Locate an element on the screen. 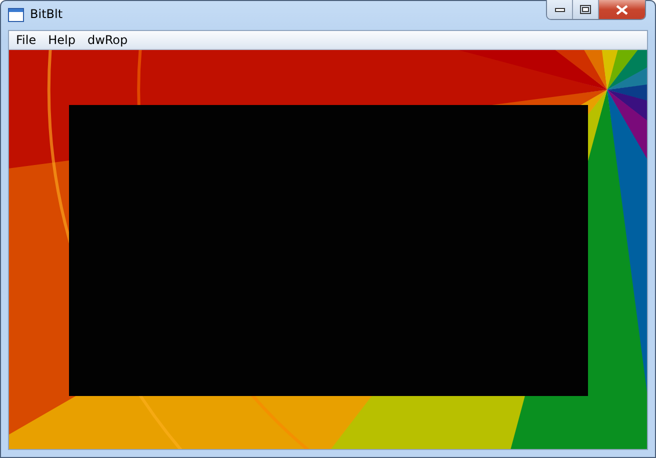 The width and height of the screenshot is (656, 458). maximize-icon is located at coordinates (585, 9).